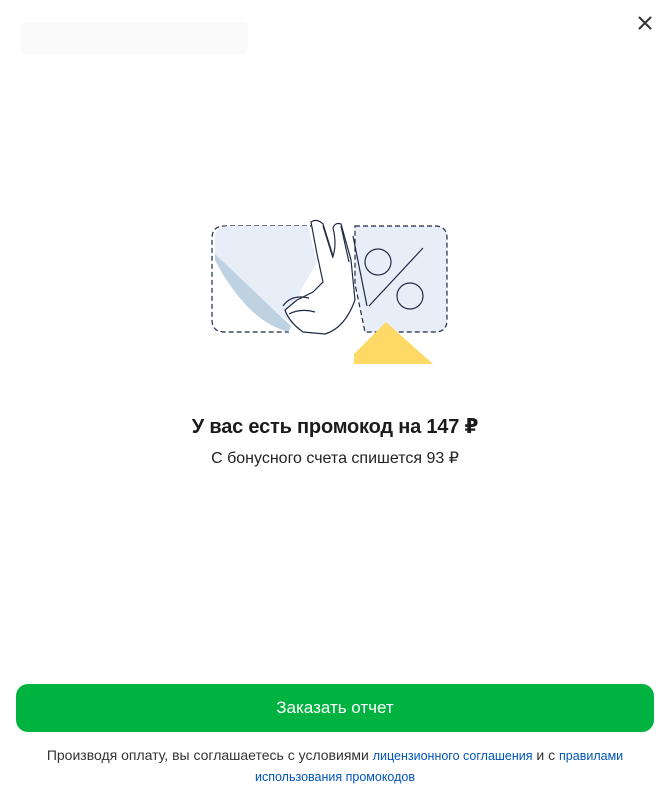 This screenshot has width=670, height=800. What do you see at coordinates (335, 708) in the screenshot?
I see `order-report-button: Заказать отчет` at bounding box center [335, 708].